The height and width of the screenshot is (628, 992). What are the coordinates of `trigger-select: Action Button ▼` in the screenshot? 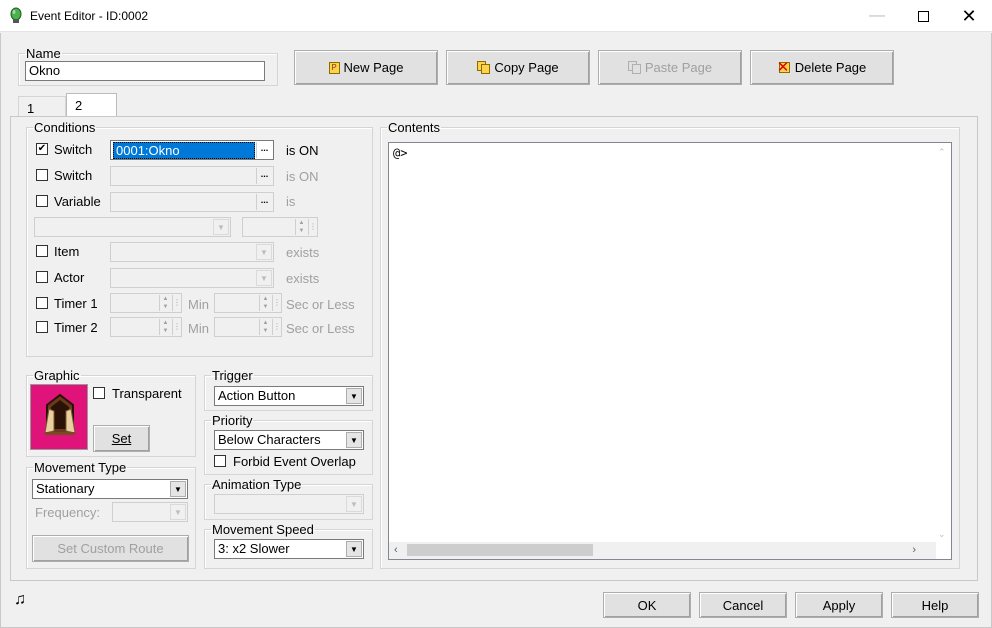 It's located at (289, 396).